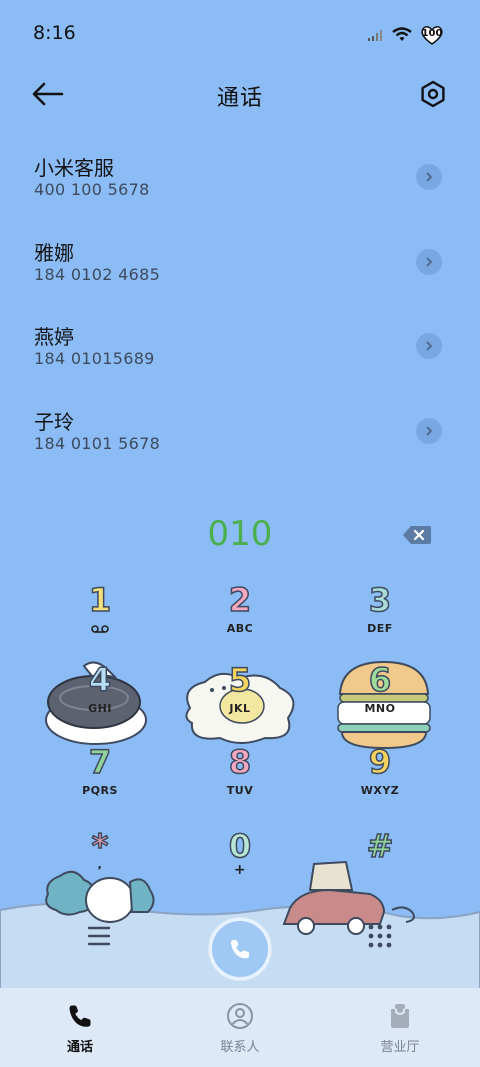 The width and height of the screenshot is (480, 1067). I want to click on status-icons: 100, so click(406, 35).